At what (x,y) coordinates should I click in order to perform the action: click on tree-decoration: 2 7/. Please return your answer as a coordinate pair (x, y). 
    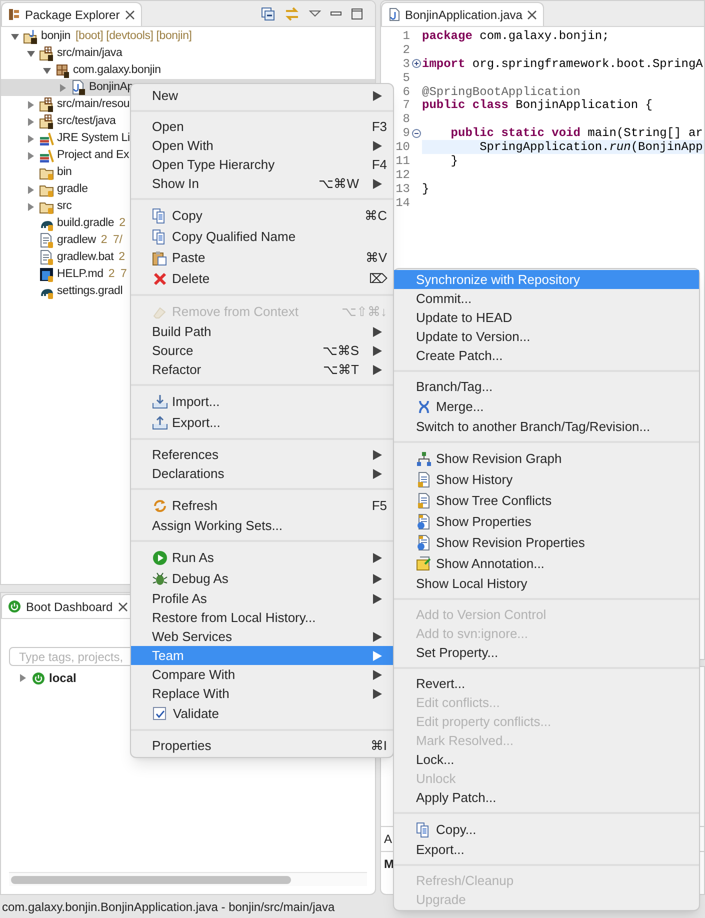
    Looking at the image, I should click on (111, 240).